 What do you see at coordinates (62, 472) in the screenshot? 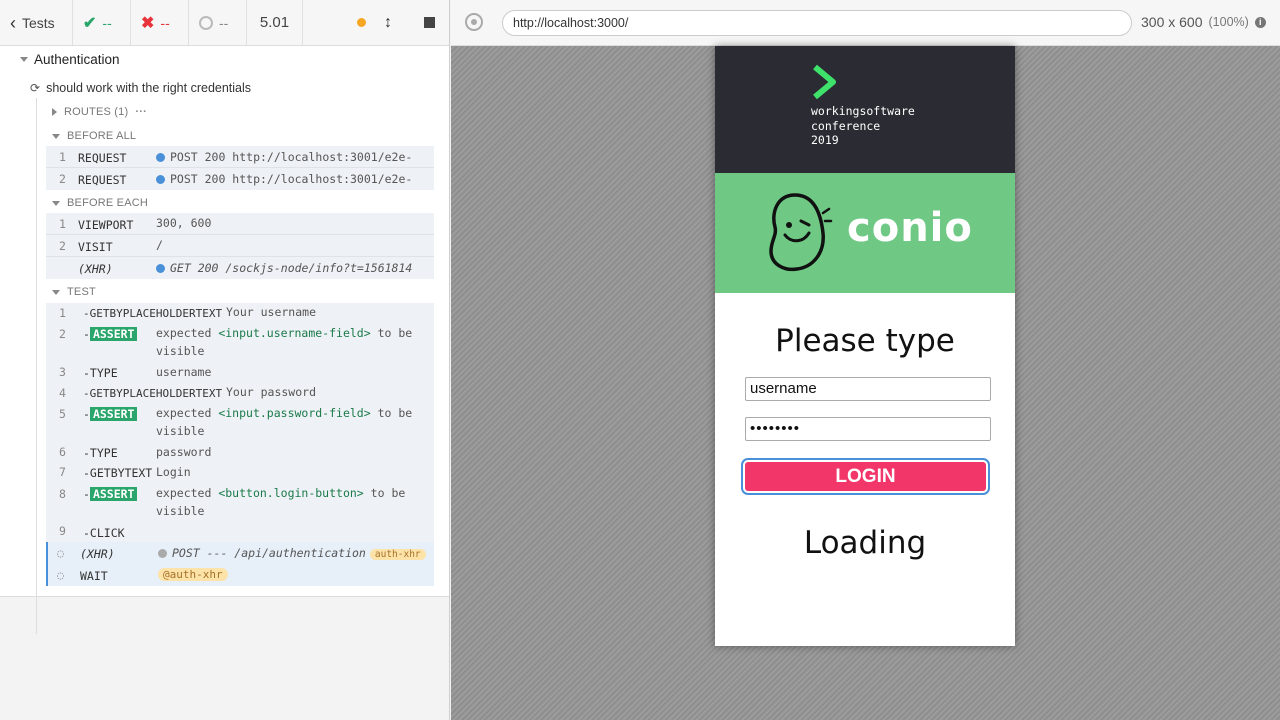
I see `command-number: 7` at bounding box center [62, 472].